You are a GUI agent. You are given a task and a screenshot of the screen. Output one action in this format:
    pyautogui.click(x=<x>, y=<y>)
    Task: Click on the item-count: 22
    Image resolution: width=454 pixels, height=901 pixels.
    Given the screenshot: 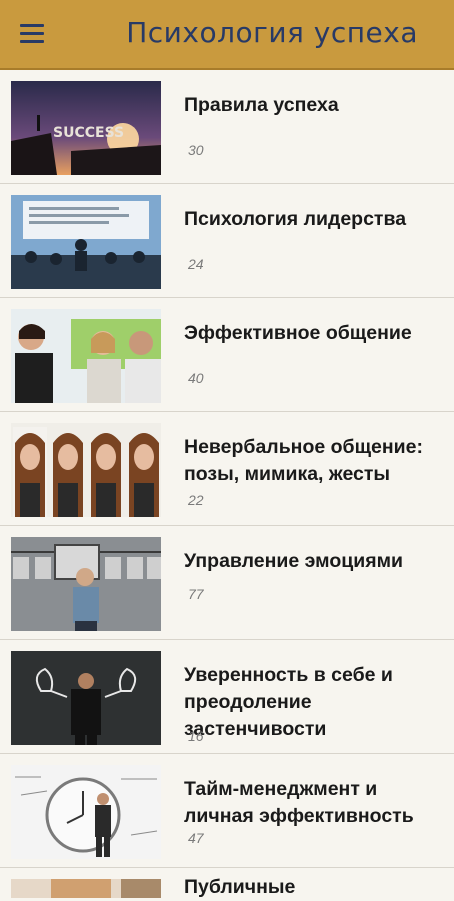 What is the action you would take?
    pyautogui.click(x=196, y=500)
    